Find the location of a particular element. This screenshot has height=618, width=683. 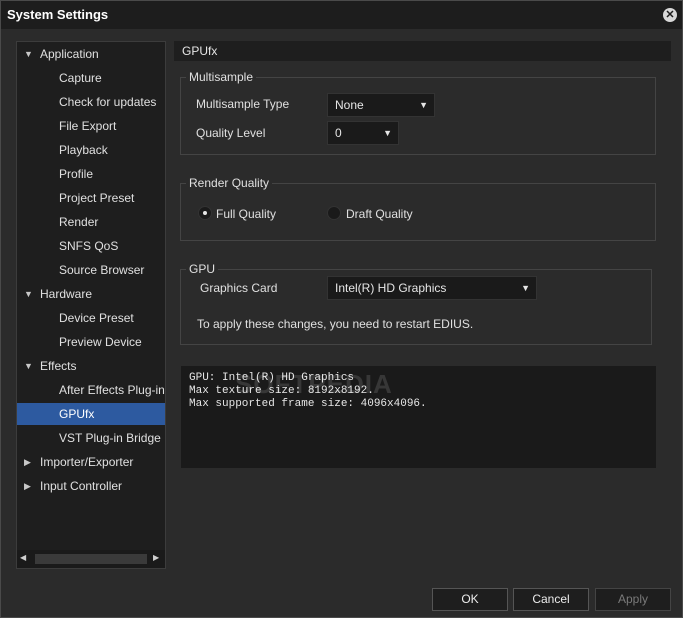

horizontal-scrollbar: ◀ ▶ is located at coordinates (91, 559).